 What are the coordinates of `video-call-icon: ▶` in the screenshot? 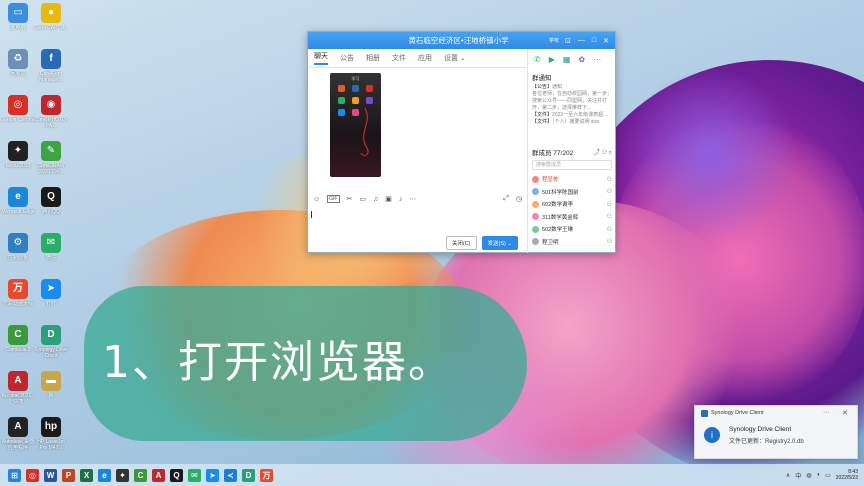 It's located at (552, 59).